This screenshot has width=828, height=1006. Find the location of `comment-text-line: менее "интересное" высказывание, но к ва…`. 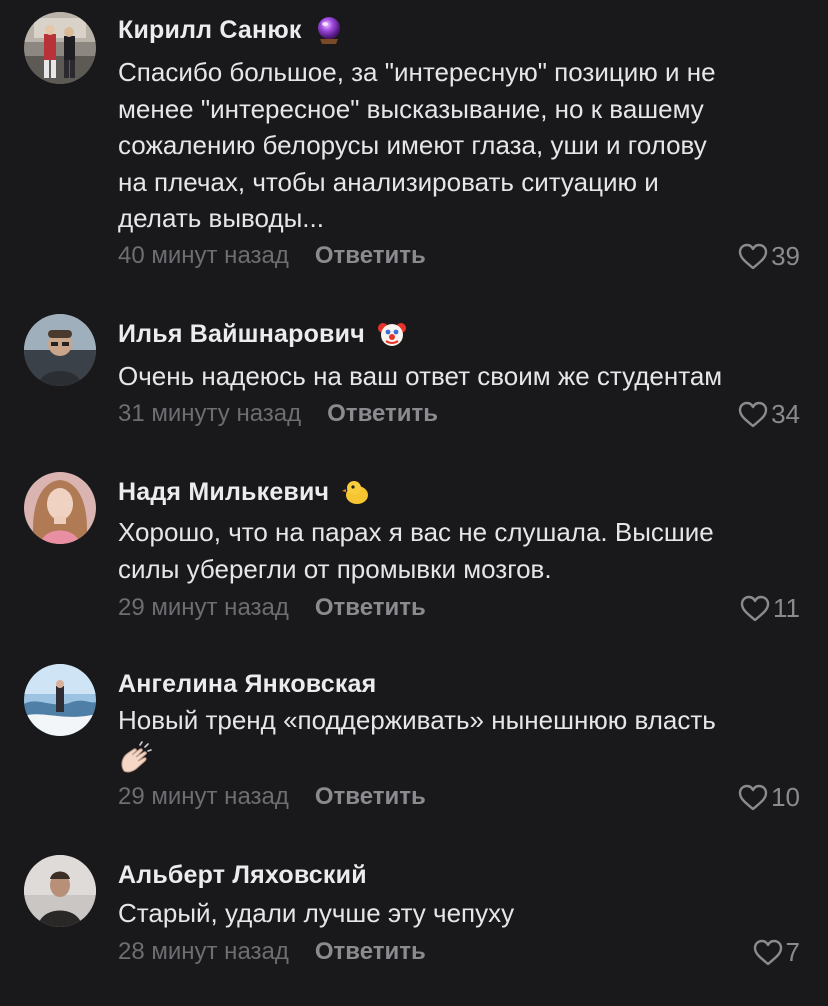

comment-text-line: менее "интересное" высказывание, но к ва… is located at coordinates (411, 108).